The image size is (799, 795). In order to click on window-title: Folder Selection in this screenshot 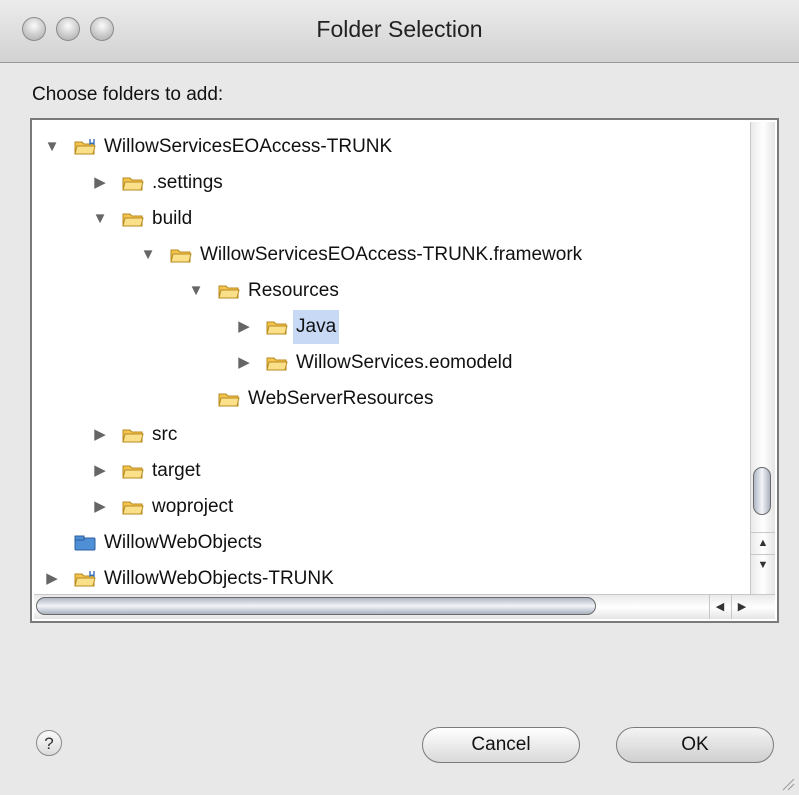, I will do `click(399, 29)`.